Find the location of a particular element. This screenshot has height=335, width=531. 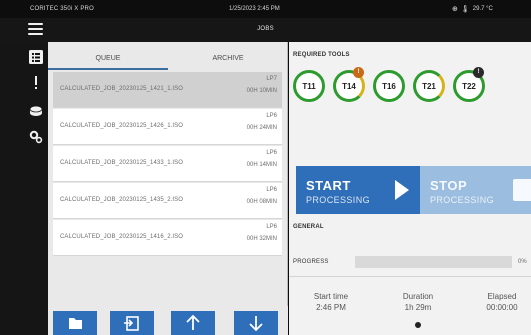

folder-icon is located at coordinates (75, 323).